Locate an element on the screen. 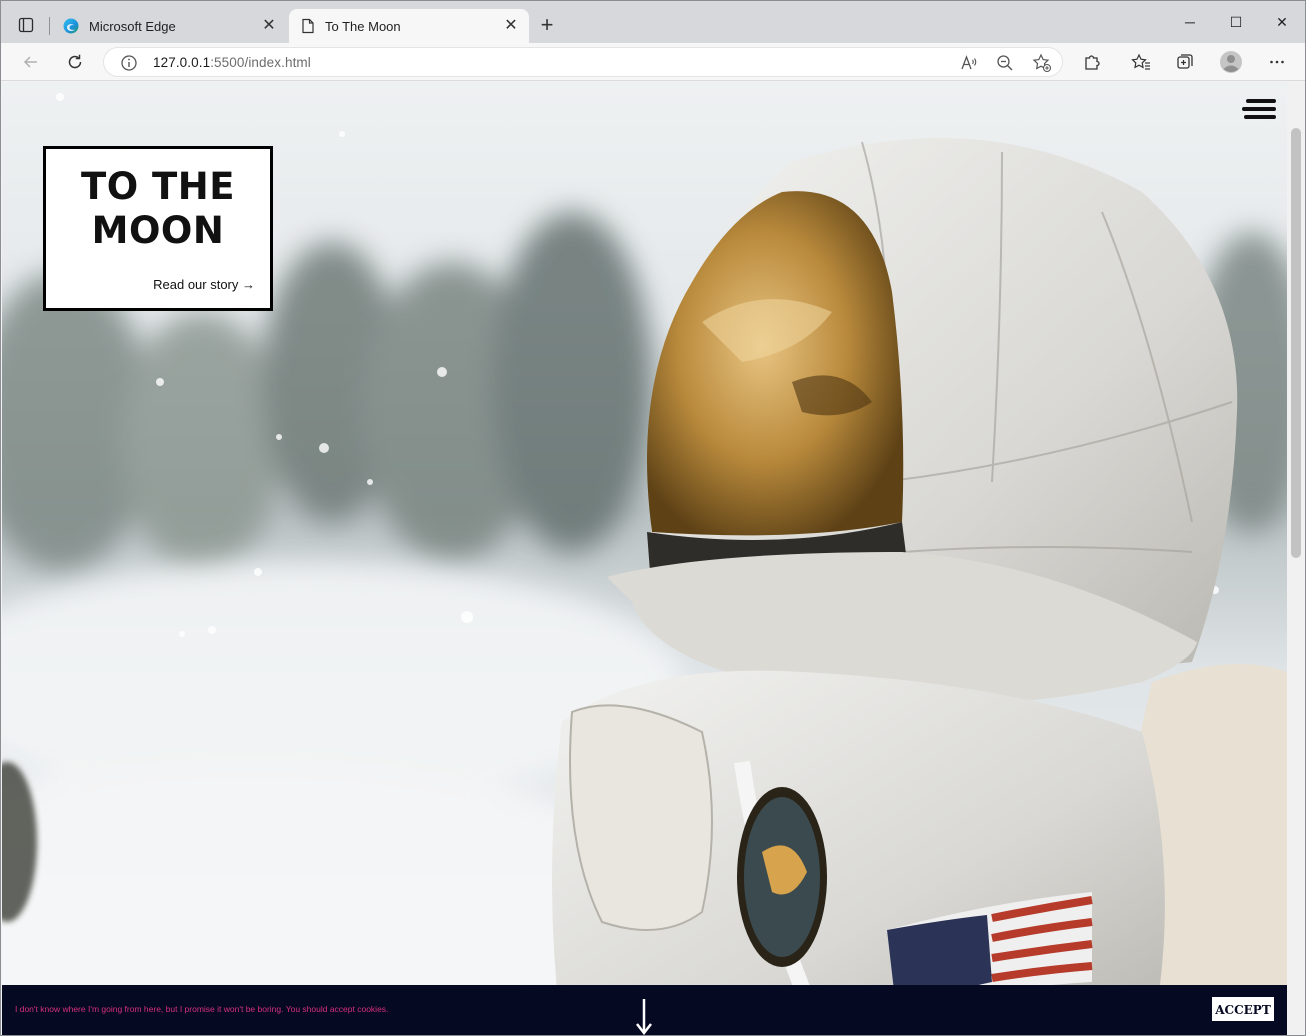 This screenshot has height=1036, width=1306. collections-button is located at coordinates (1185, 62).